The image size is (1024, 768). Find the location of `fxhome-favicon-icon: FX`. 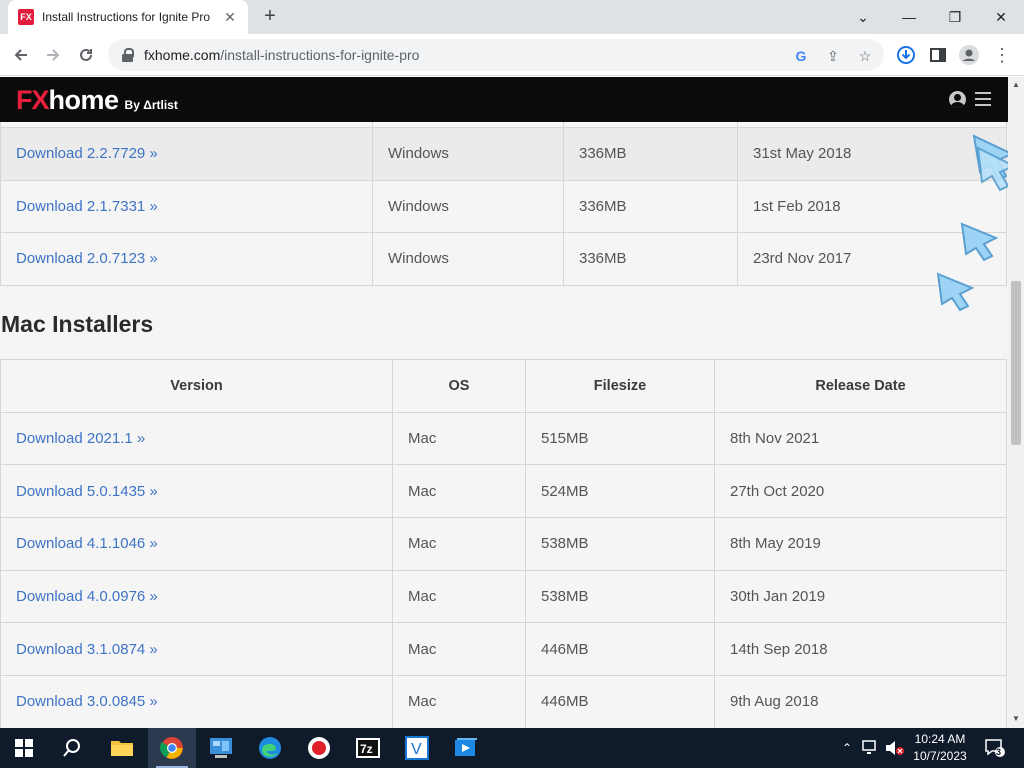

fxhome-favicon-icon: FX is located at coordinates (26, 17).